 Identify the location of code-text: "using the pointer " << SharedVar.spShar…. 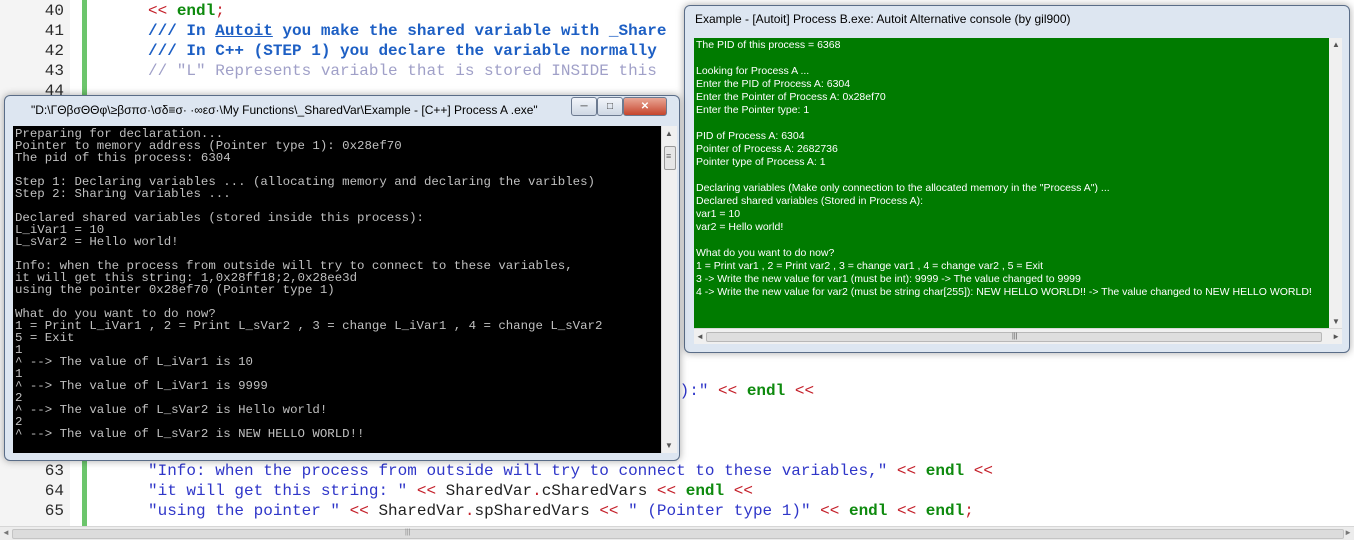
(561, 511).